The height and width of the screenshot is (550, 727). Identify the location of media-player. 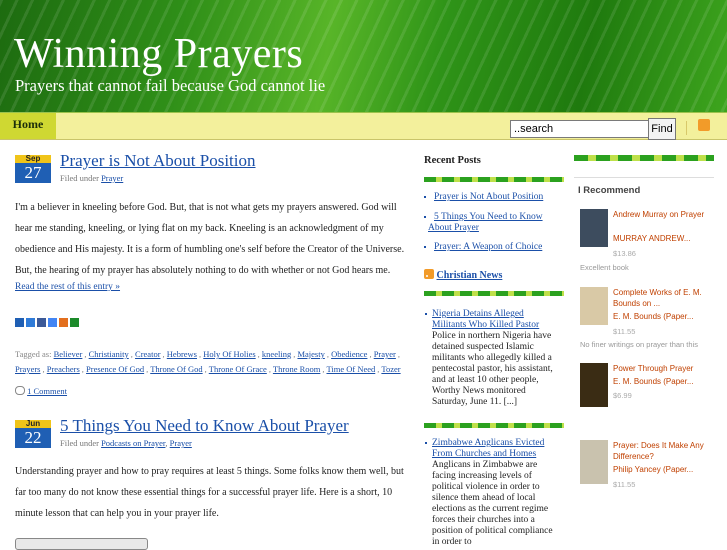
(81, 544).